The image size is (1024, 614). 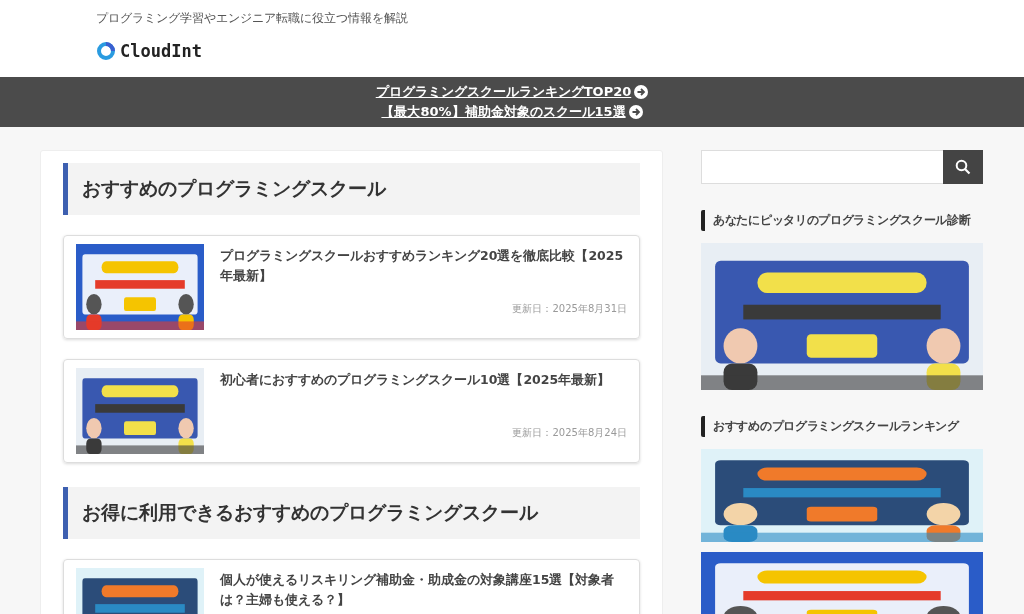 What do you see at coordinates (161, 50) in the screenshot?
I see `site-logo: CloudInt` at bounding box center [161, 50].